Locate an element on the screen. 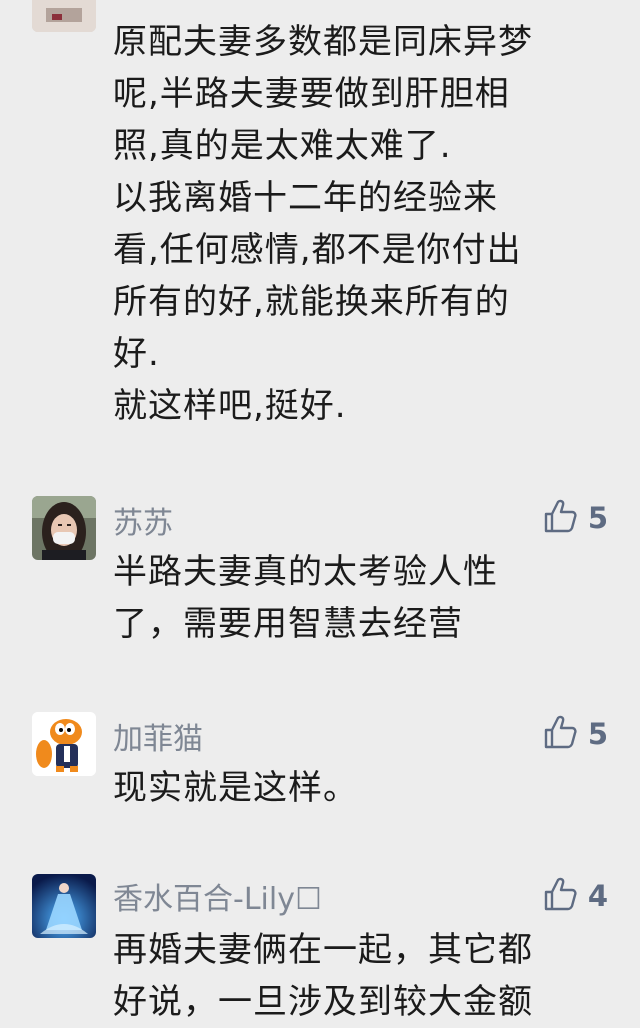 The image size is (640, 1028). comment-text-line: 半路夫妻真的太考验人性 is located at coordinates (305, 572).